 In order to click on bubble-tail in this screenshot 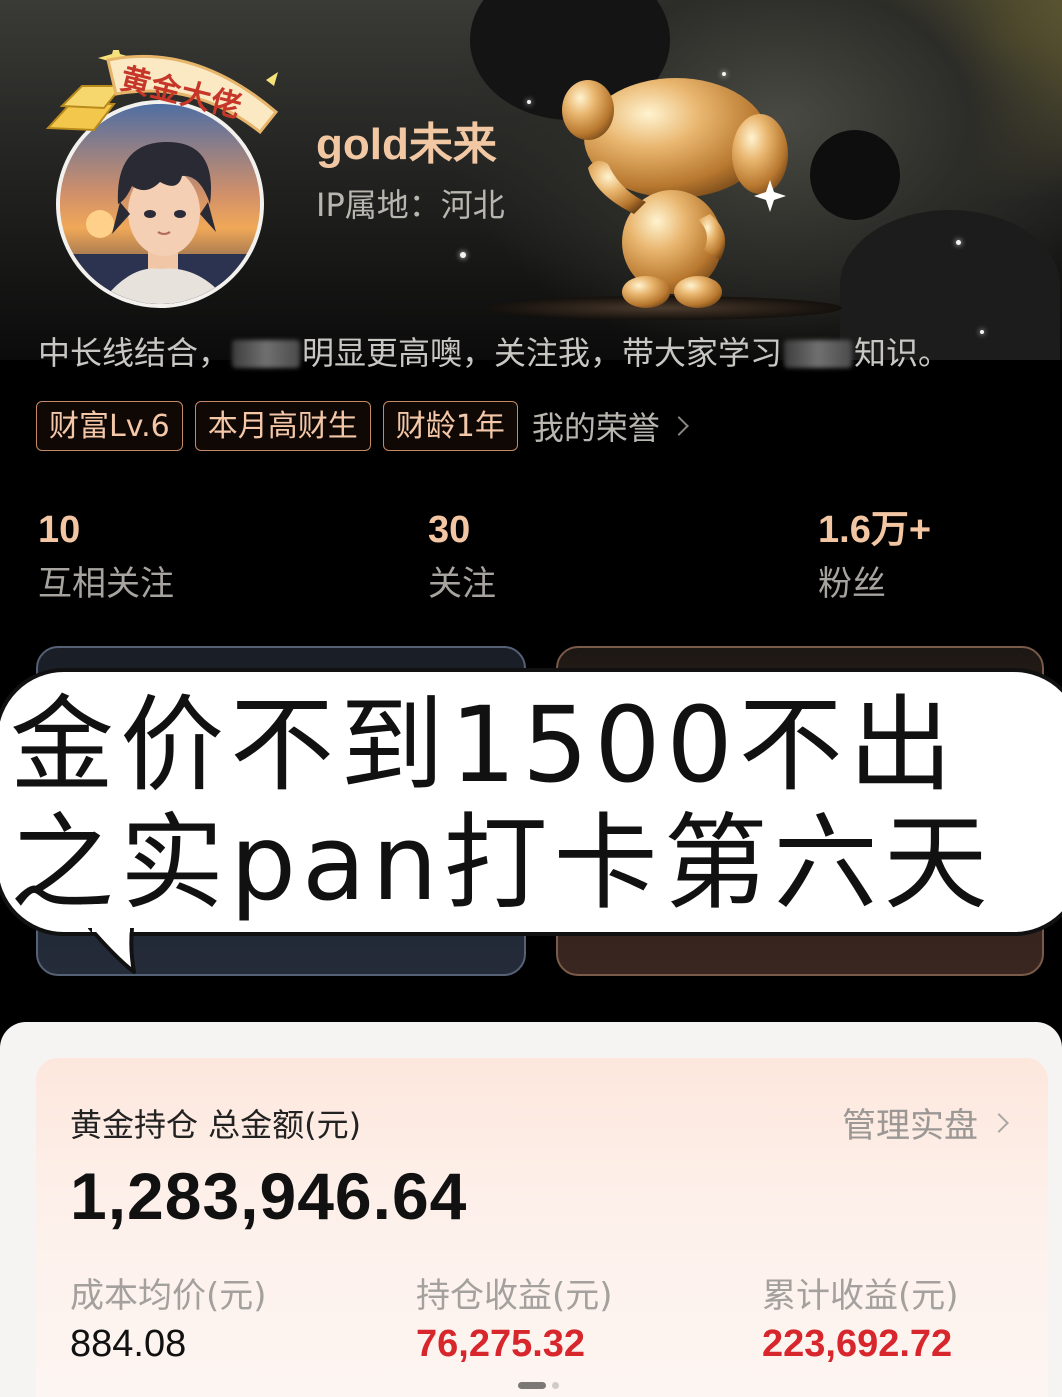, I will do `click(112, 951)`.